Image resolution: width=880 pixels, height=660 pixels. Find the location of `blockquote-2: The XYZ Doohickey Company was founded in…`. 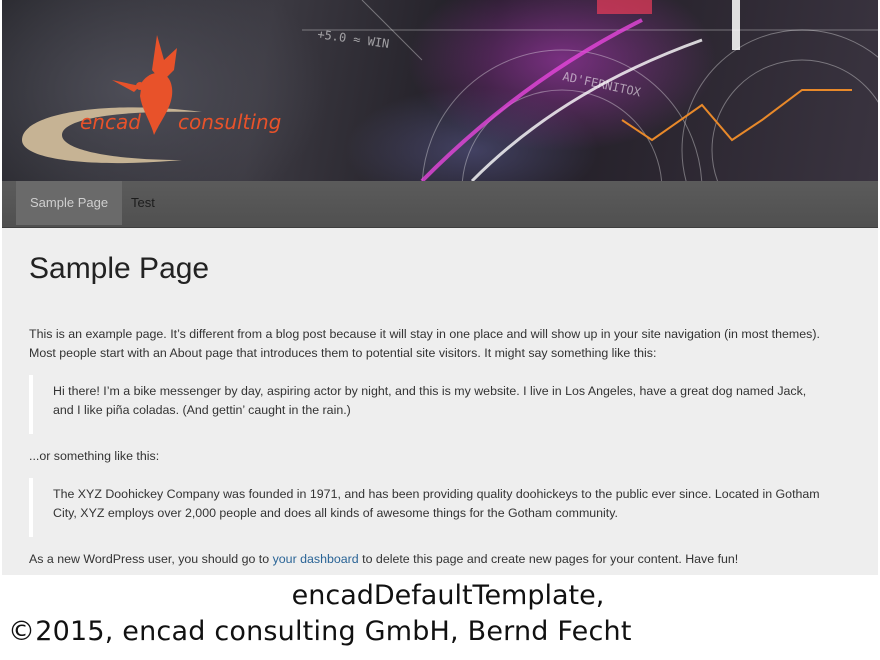

blockquote-2: The XYZ Doohickey Company was founded in… is located at coordinates (424, 507).